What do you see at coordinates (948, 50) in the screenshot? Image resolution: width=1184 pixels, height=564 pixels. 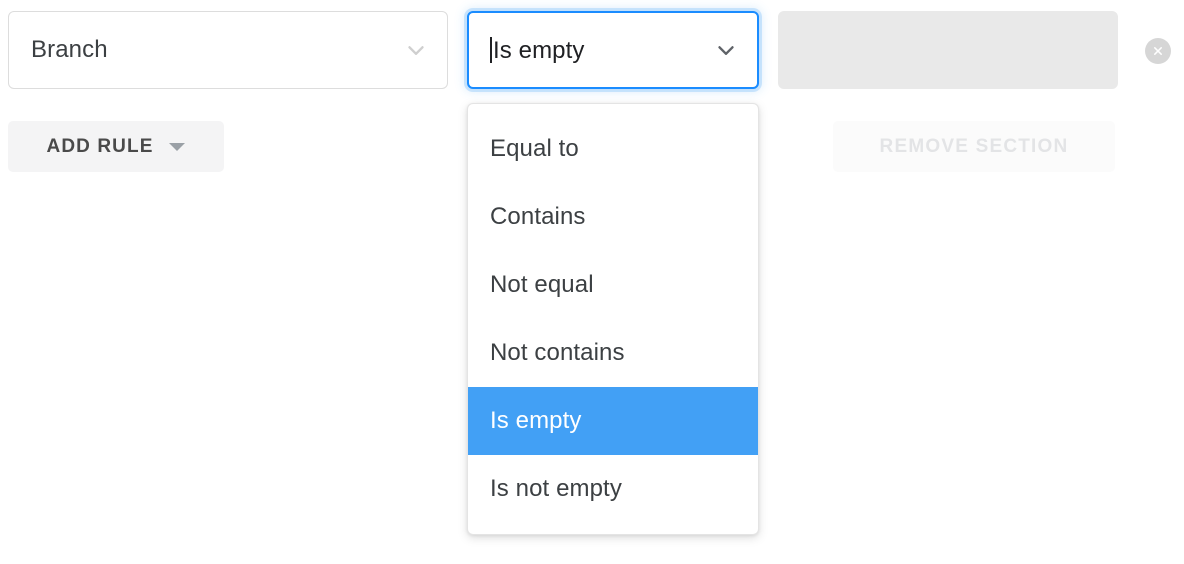 I see `value-input-disabled` at bounding box center [948, 50].